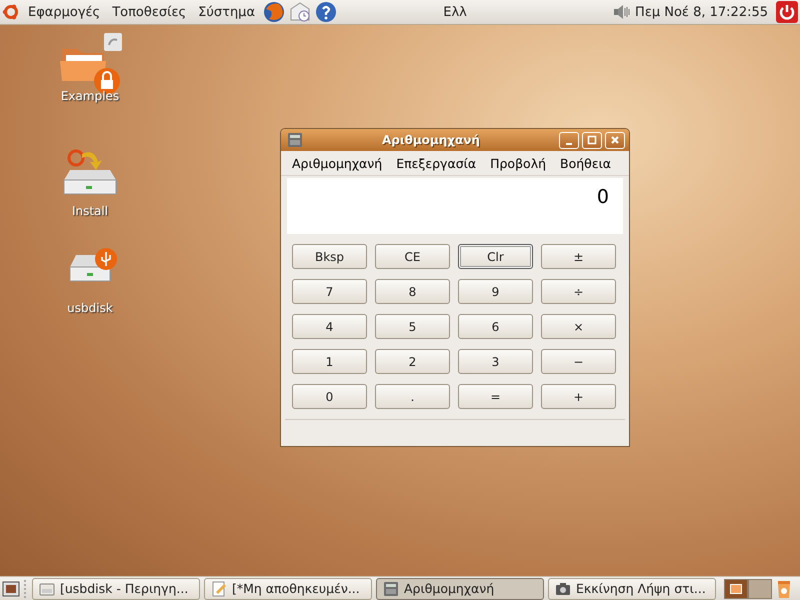 The height and width of the screenshot is (600, 800). What do you see at coordinates (495, 326) in the screenshot?
I see `calculator-key: 6` at bounding box center [495, 326].